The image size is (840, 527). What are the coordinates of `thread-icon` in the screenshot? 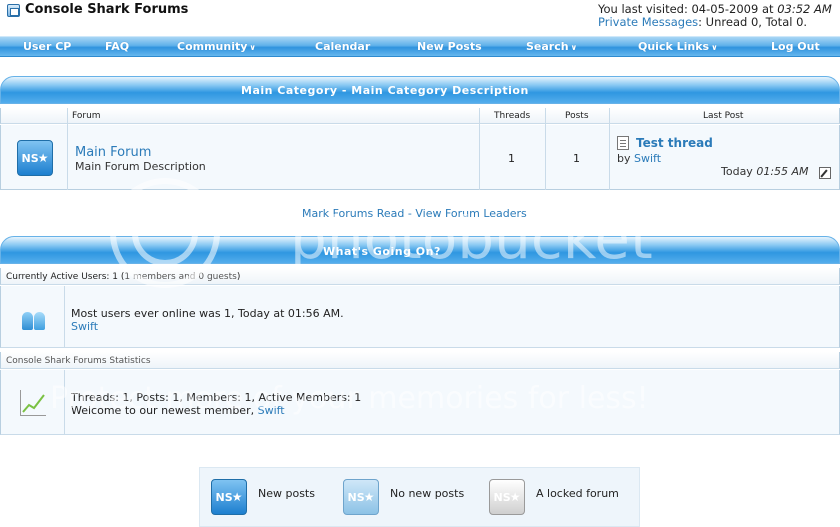 It's located at (623, 143).